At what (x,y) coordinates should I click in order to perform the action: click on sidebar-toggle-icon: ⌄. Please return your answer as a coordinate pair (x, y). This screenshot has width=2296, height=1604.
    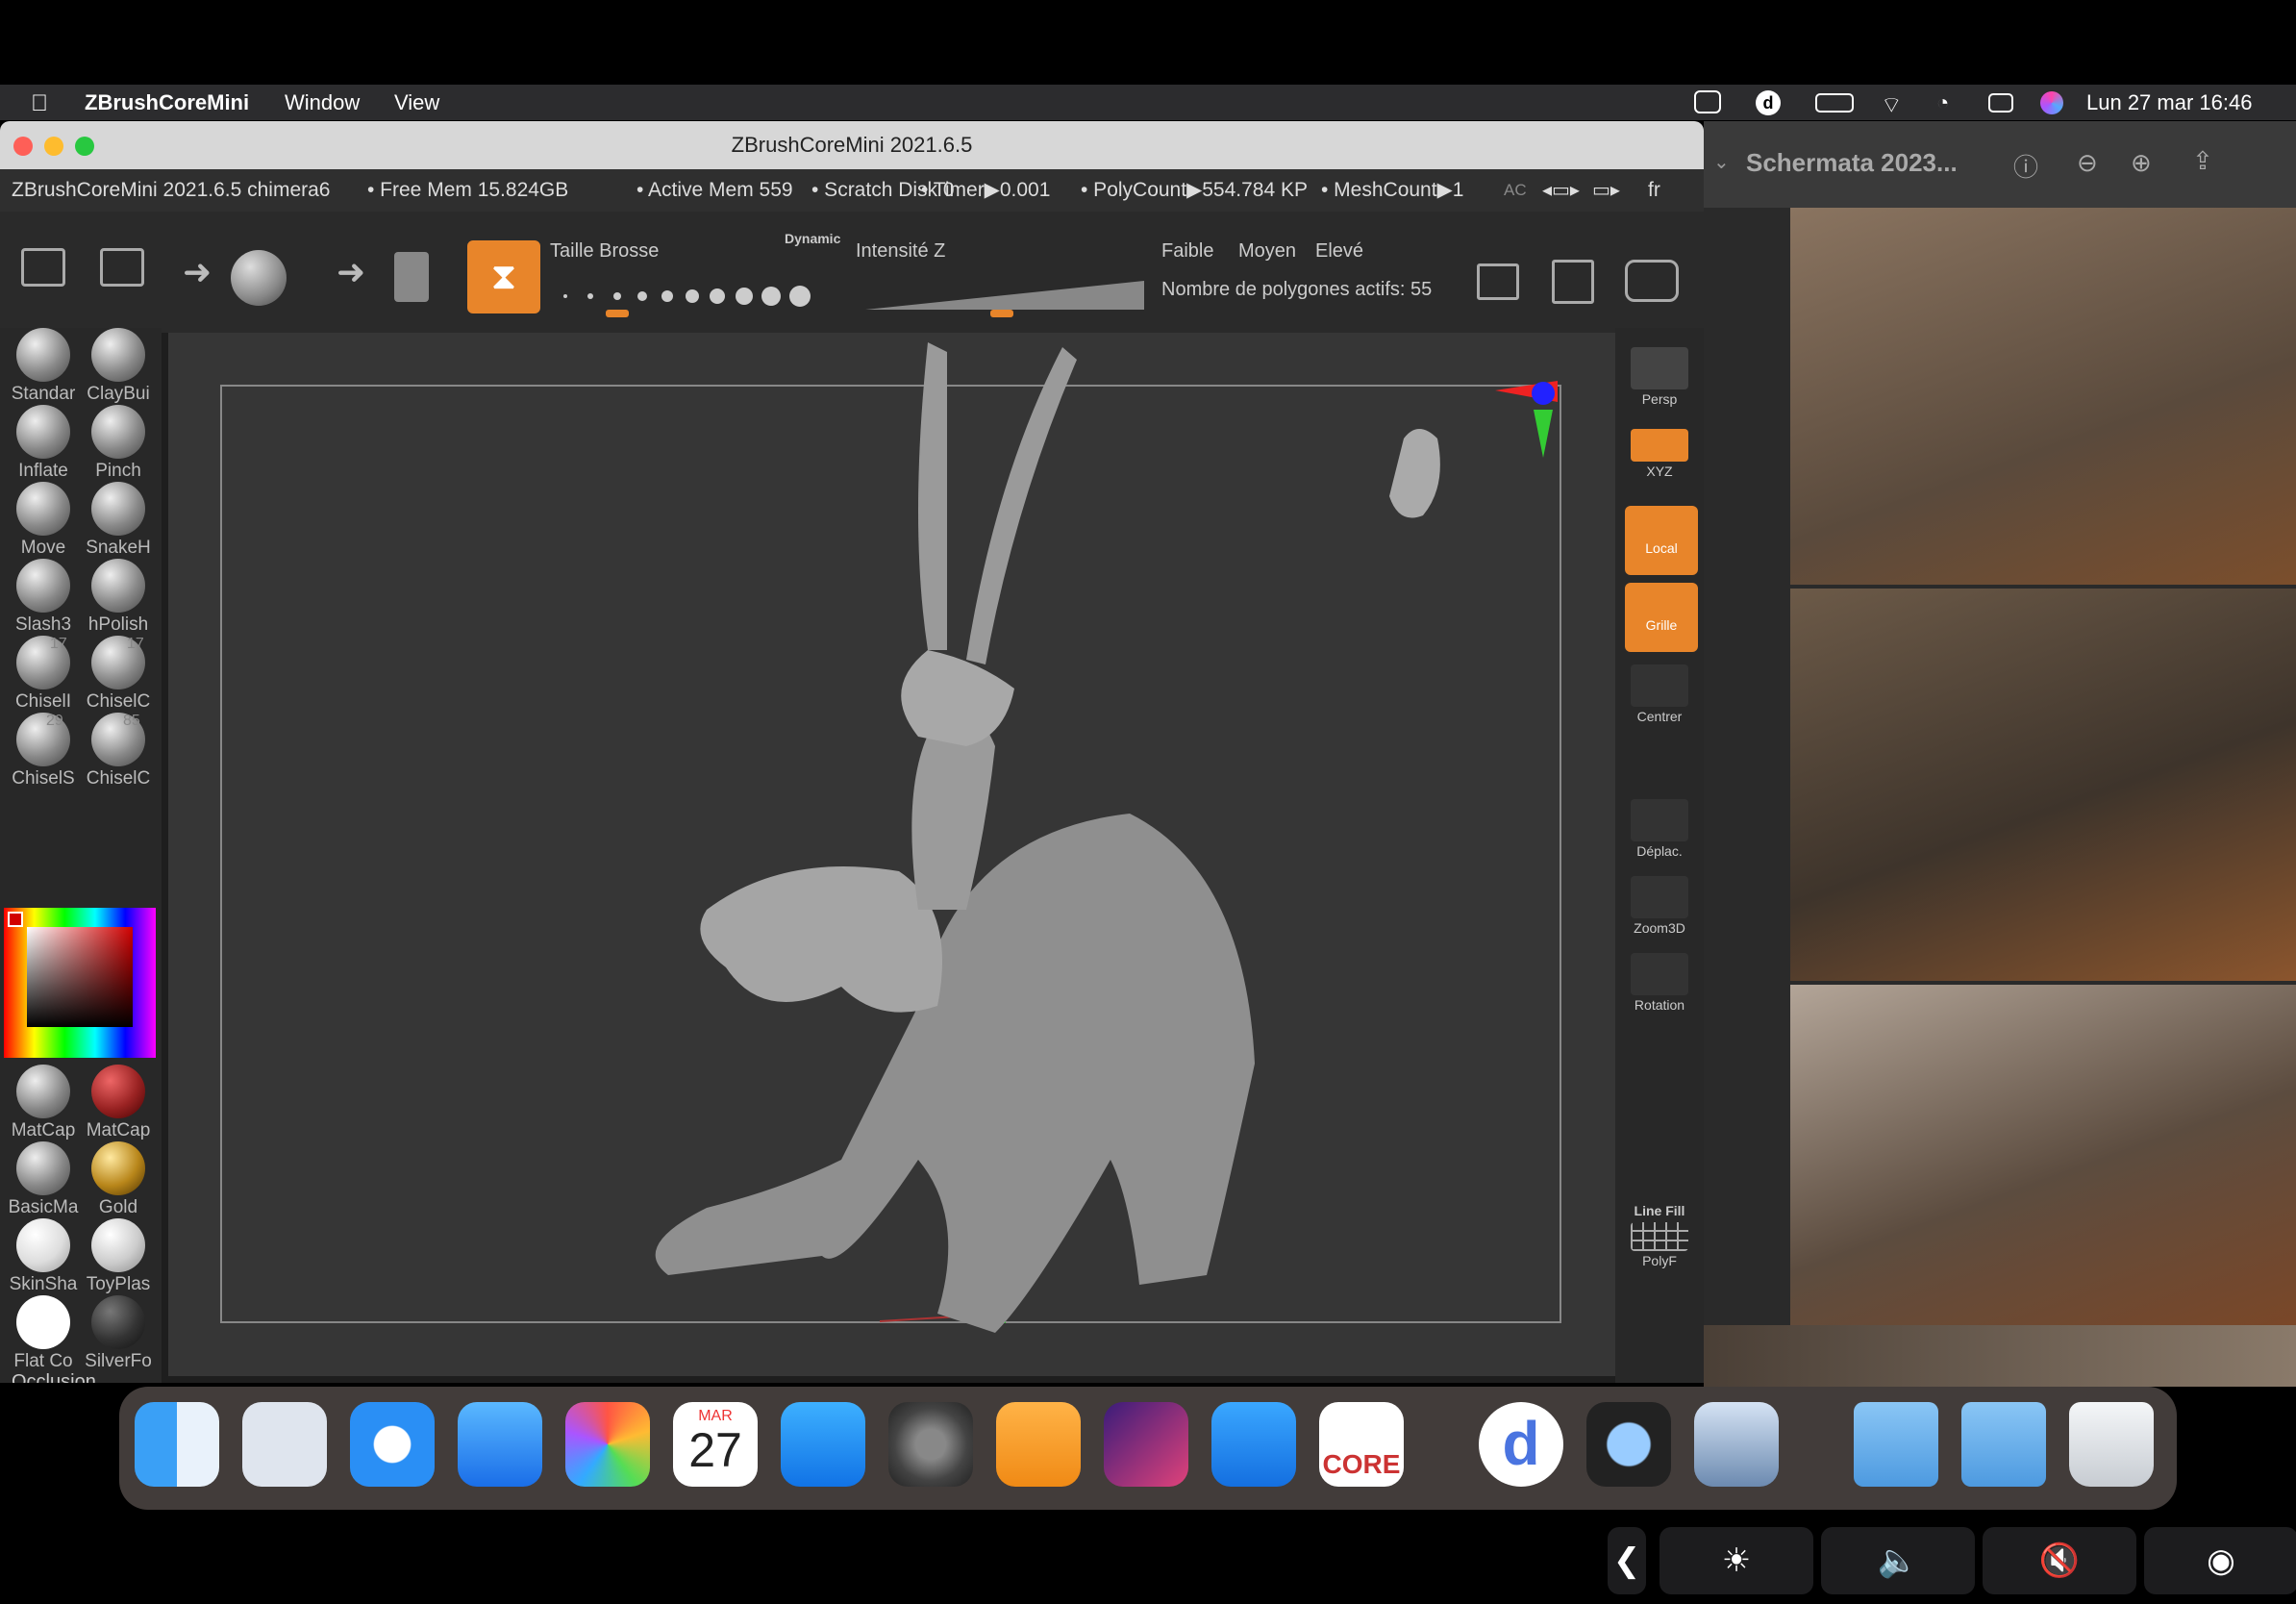
    Looking at the image, I should click on (1721, 162).